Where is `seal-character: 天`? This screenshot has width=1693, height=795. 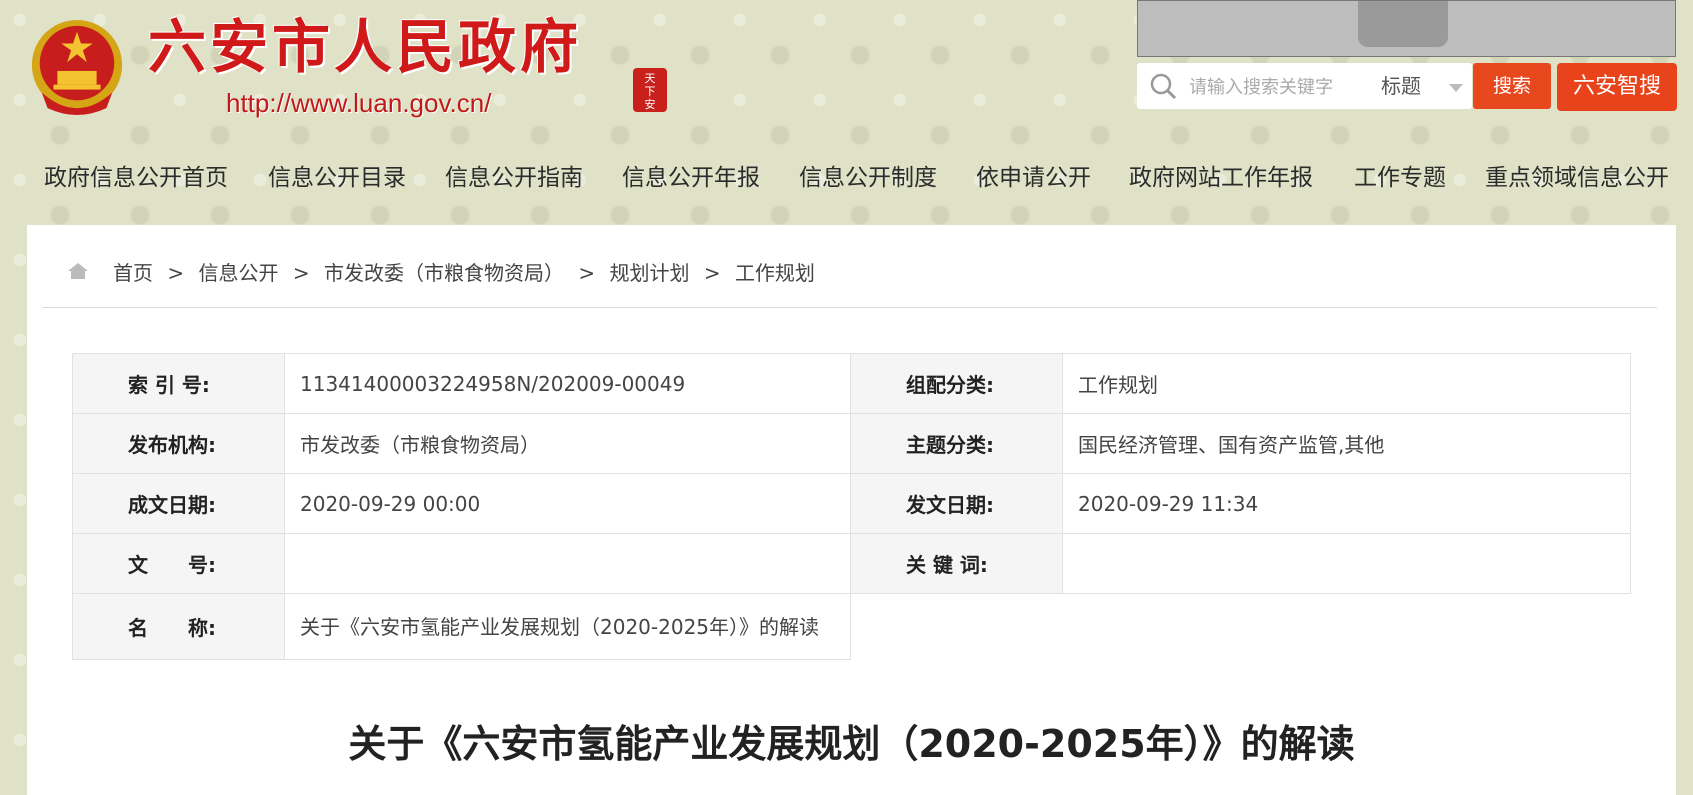
seal-character: 天 is located at coordinates (650, 78).